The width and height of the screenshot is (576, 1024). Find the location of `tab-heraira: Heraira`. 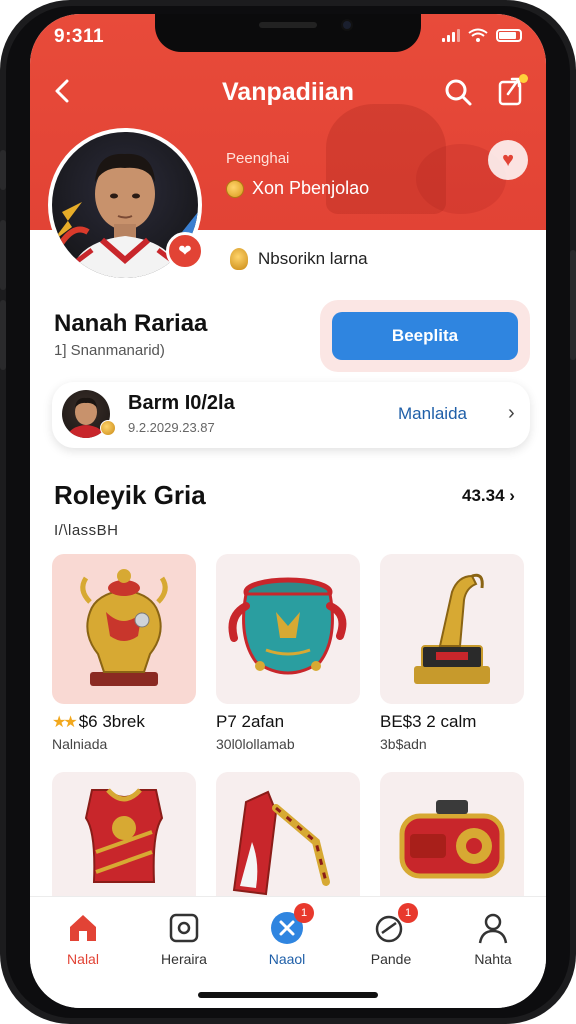

tab-heraira: Heraira is located at coordinates (184, 939).